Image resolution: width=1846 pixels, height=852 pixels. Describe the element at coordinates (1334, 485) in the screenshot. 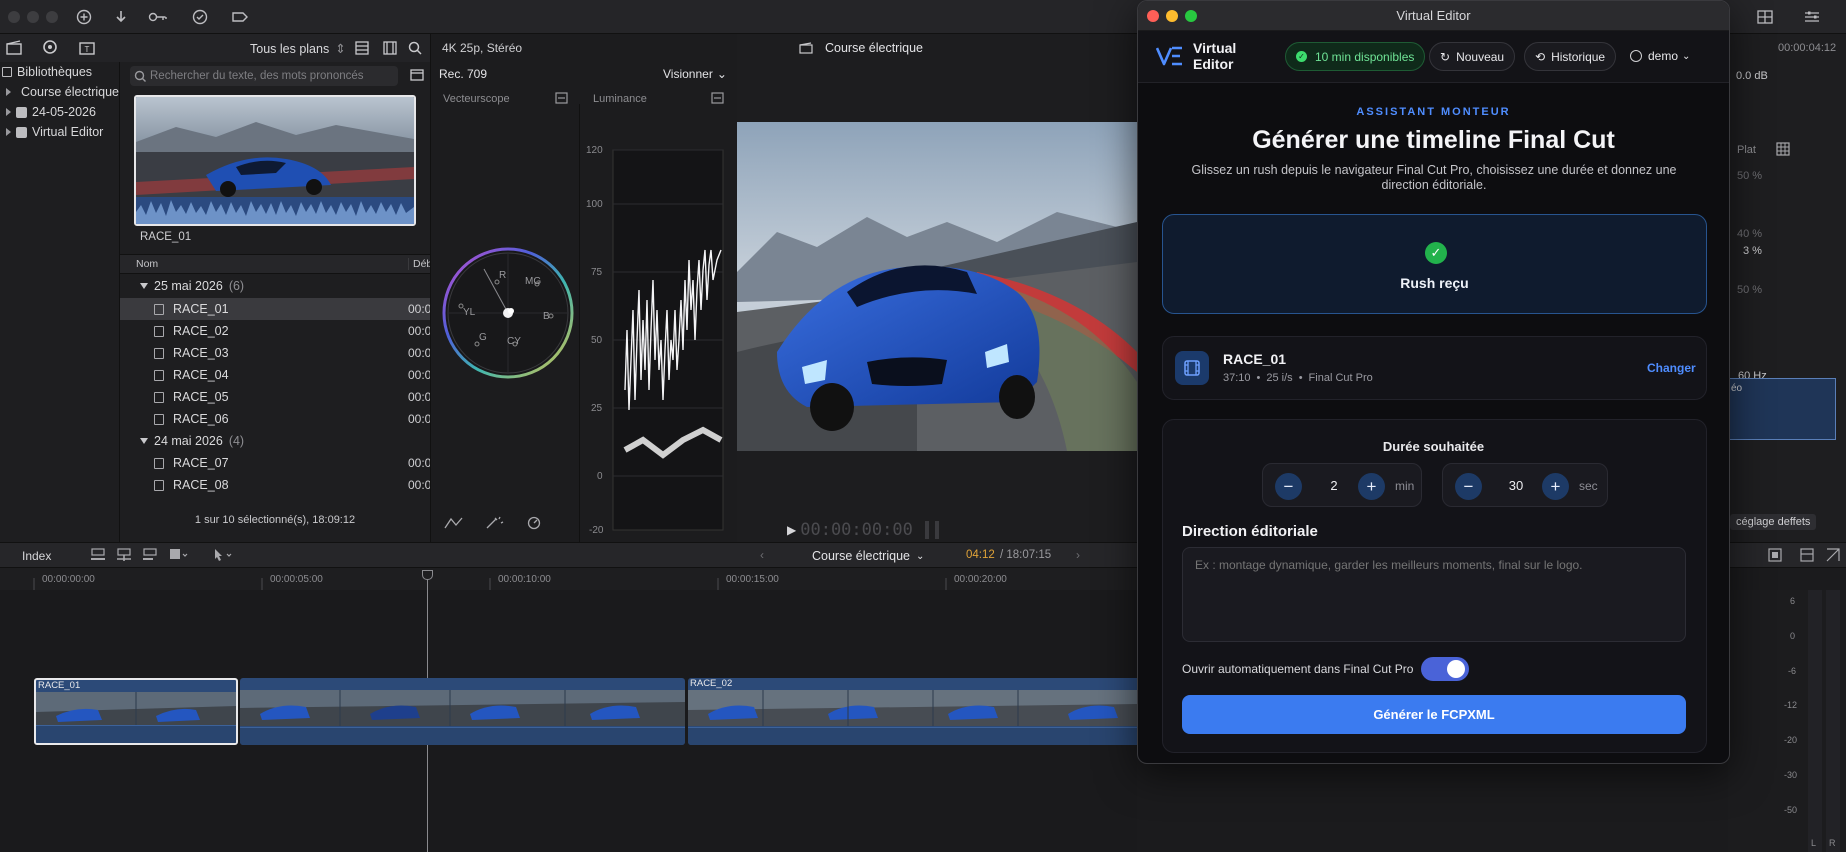

I see `minutes-value: 2` at that location.